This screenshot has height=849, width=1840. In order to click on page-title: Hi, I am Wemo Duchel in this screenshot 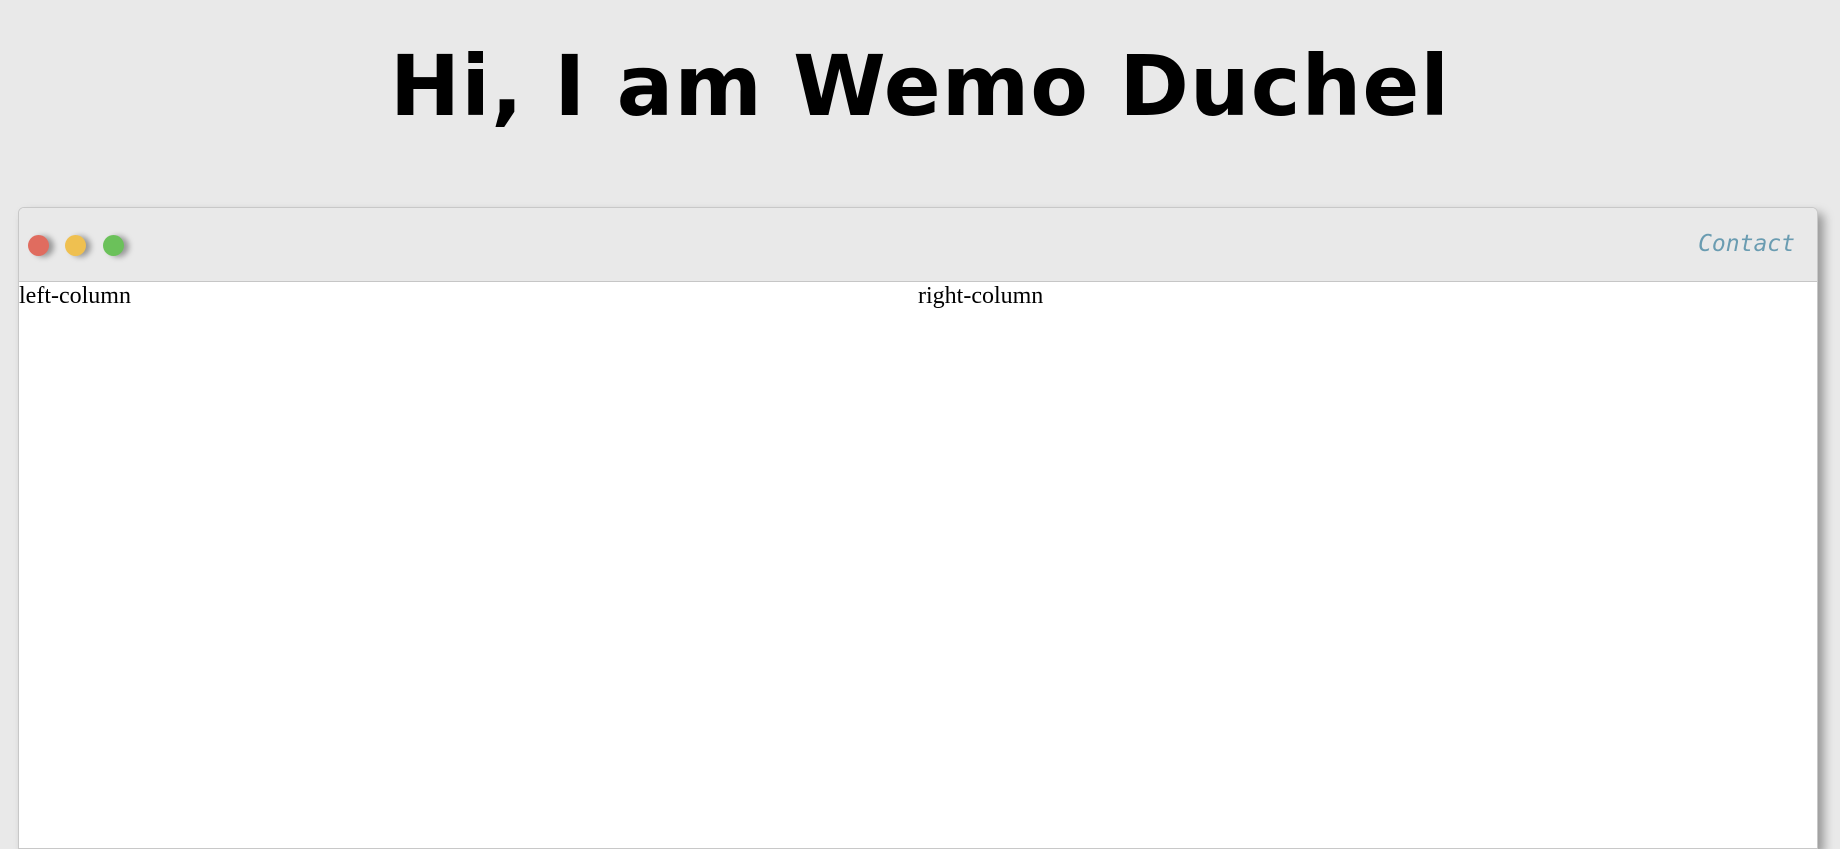, I will do `click(920, 86)`.